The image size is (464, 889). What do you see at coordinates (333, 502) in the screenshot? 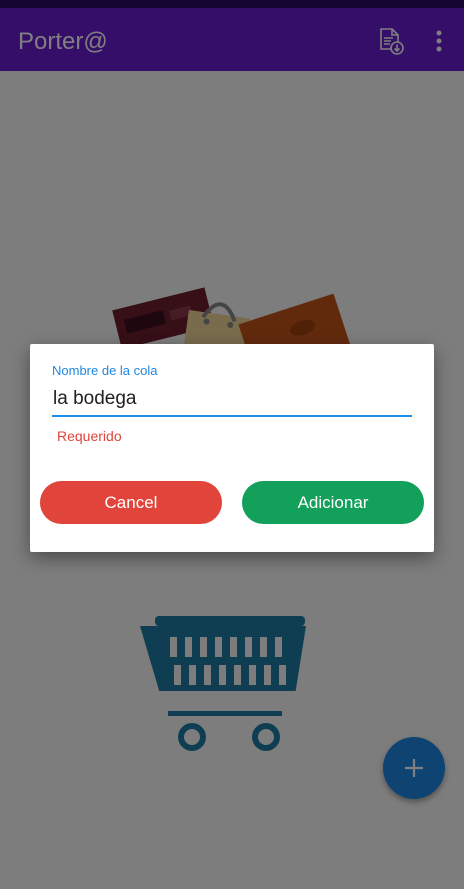
I see `add-button: Adicionar` at bounding box center [333, 502].